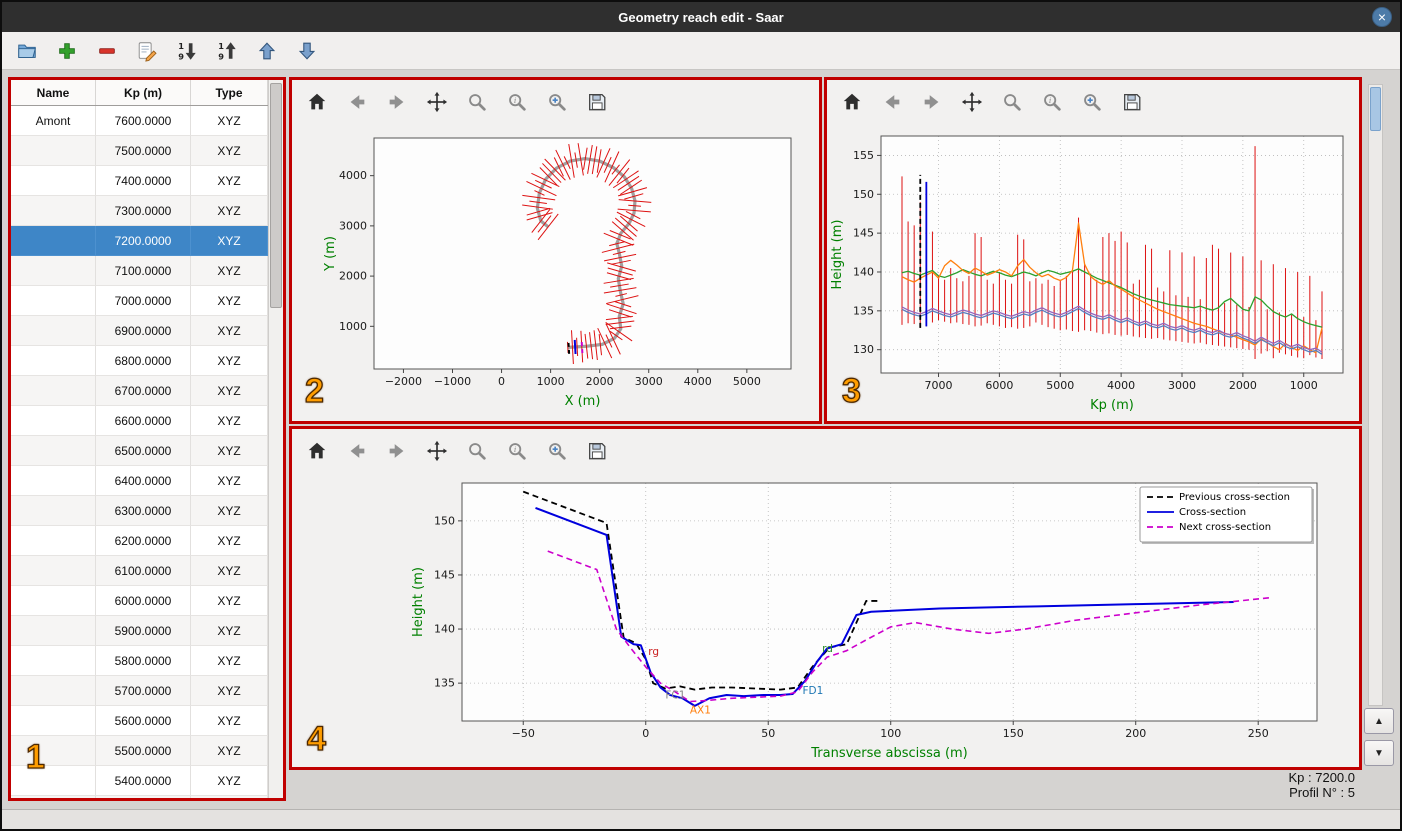 Image resolution: width=1402 pixels, height=831 pixels. I want to click on table-header: Name Kp (m) Type, so click(139, 93).